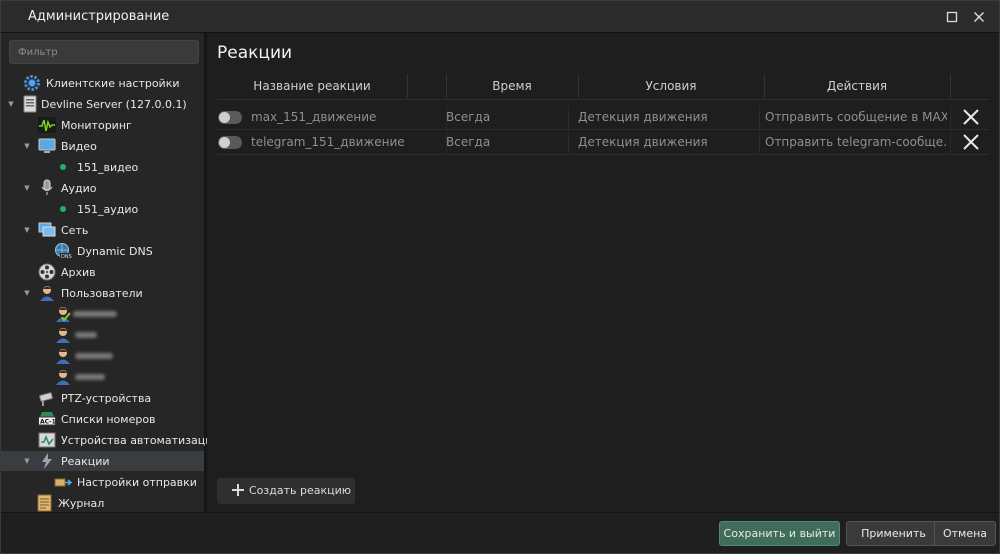 The height and width of the screenshot is (554, 1000). Describe the element at coordinates (47, 125) in the screenshot. I see `monitoring-icon` at that location.